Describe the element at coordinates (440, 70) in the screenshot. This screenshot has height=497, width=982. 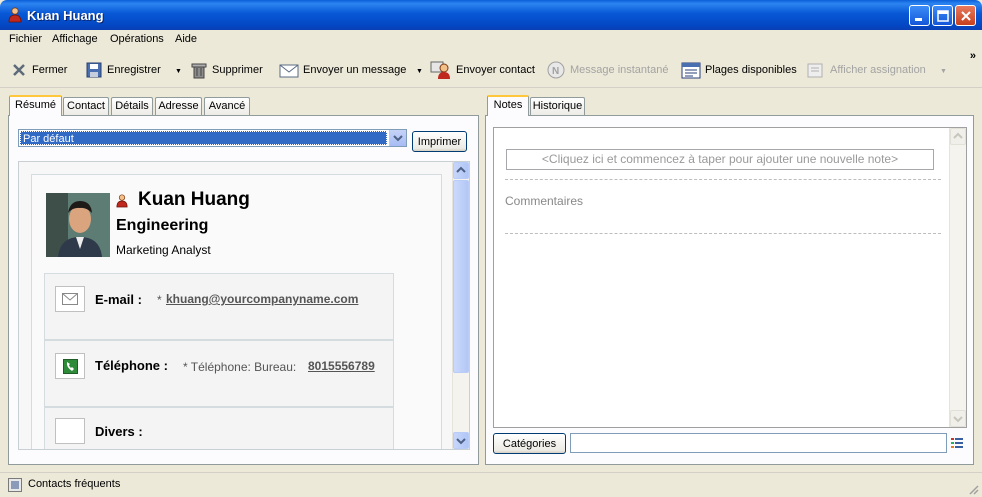
I see `contact-card-icon` at that location.